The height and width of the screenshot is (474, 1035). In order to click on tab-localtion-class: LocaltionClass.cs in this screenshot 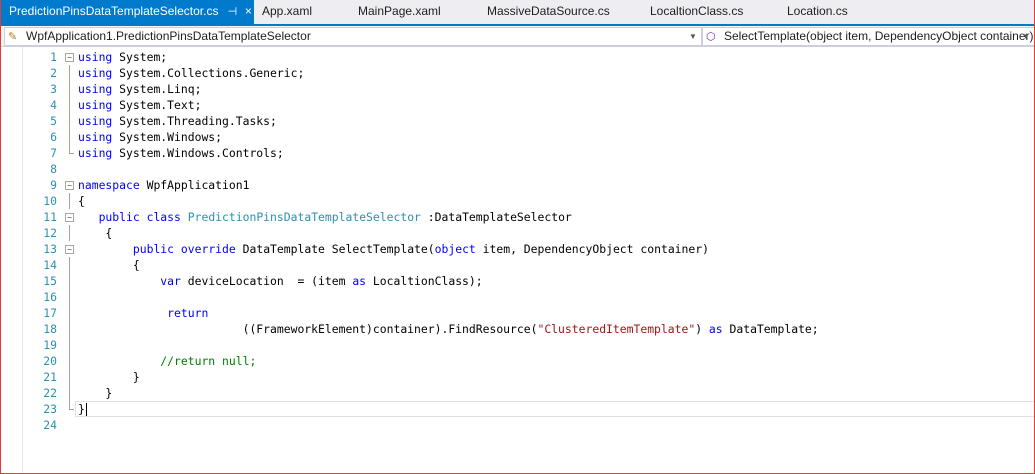, I will do `click(696, 12)`.